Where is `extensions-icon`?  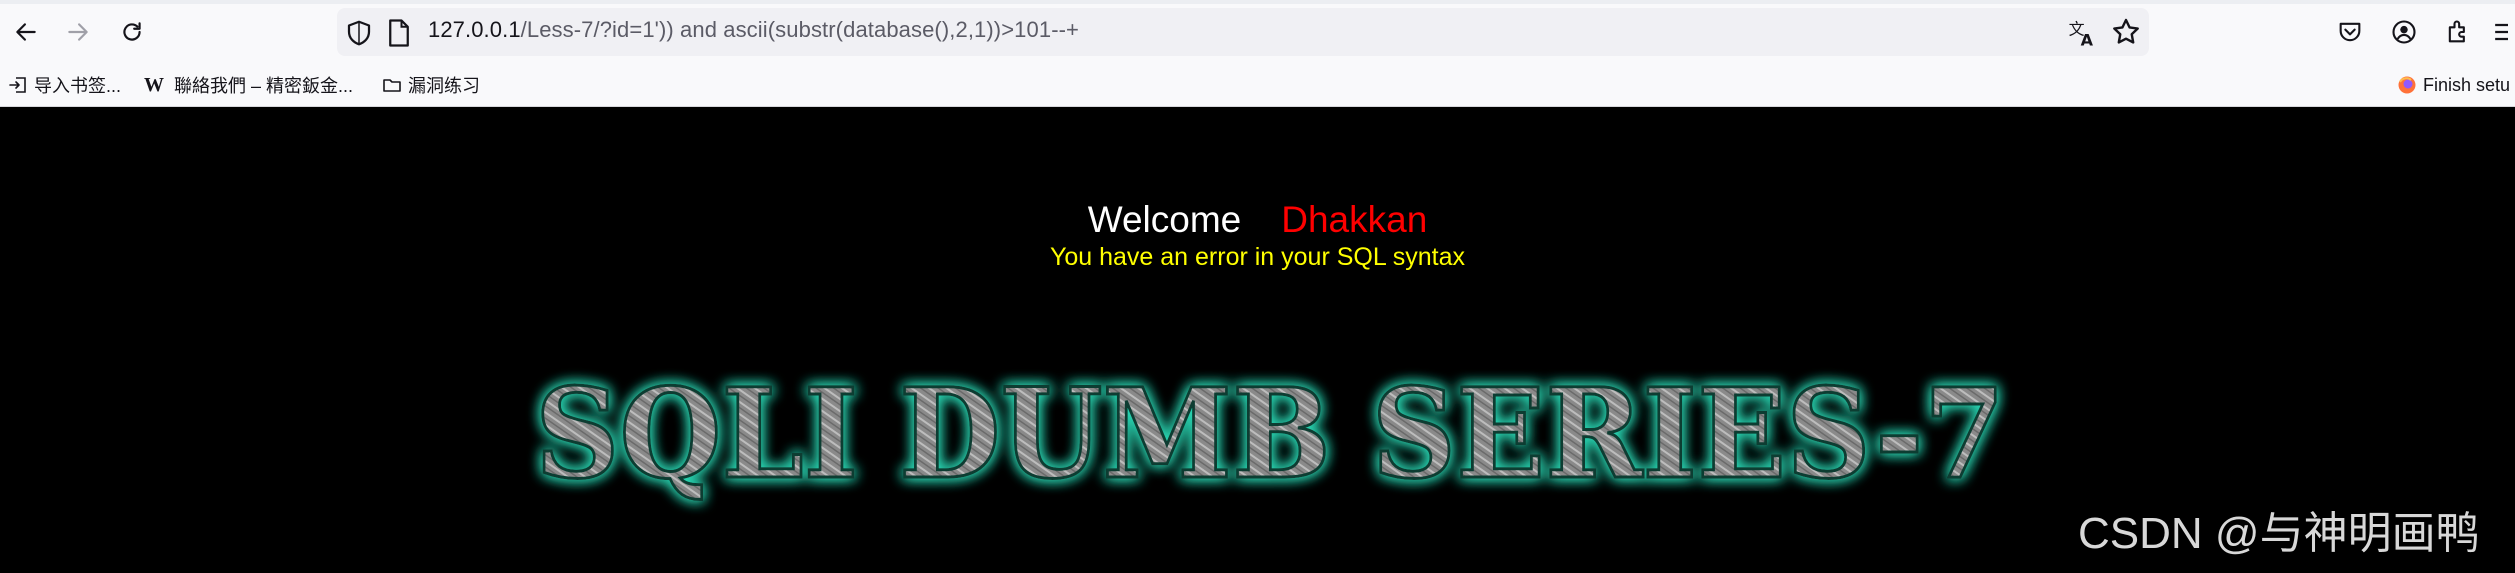
extensions-icon is located at coordinates (2456, 31).